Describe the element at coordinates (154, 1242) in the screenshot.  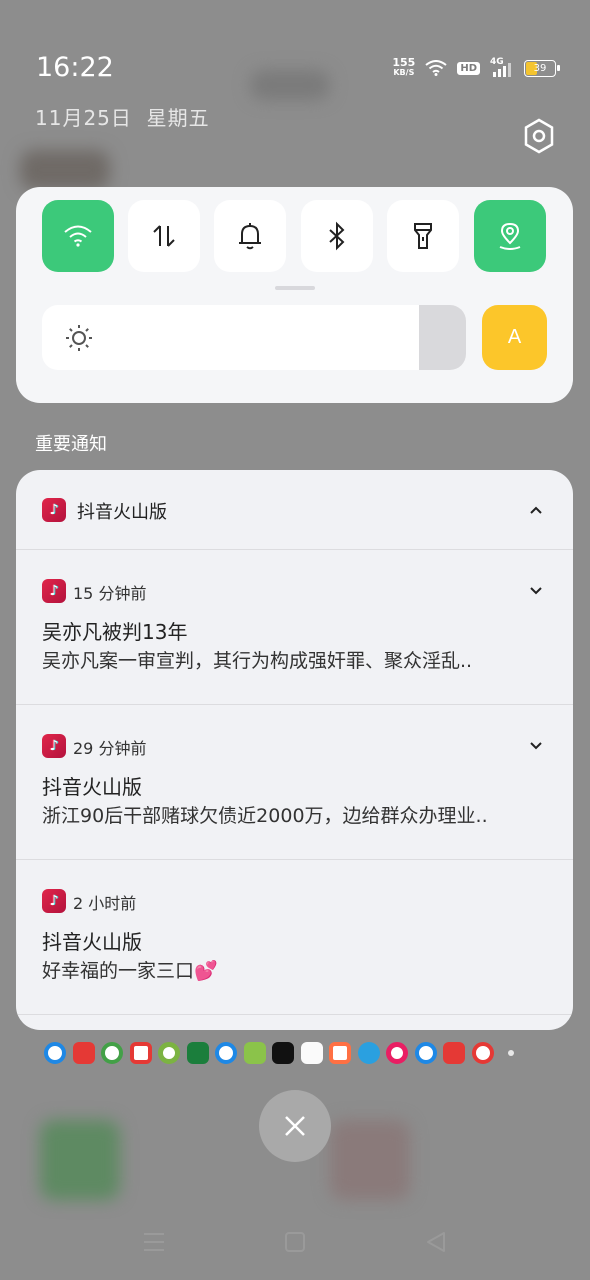
I see `menu-nav-icon` at that location.